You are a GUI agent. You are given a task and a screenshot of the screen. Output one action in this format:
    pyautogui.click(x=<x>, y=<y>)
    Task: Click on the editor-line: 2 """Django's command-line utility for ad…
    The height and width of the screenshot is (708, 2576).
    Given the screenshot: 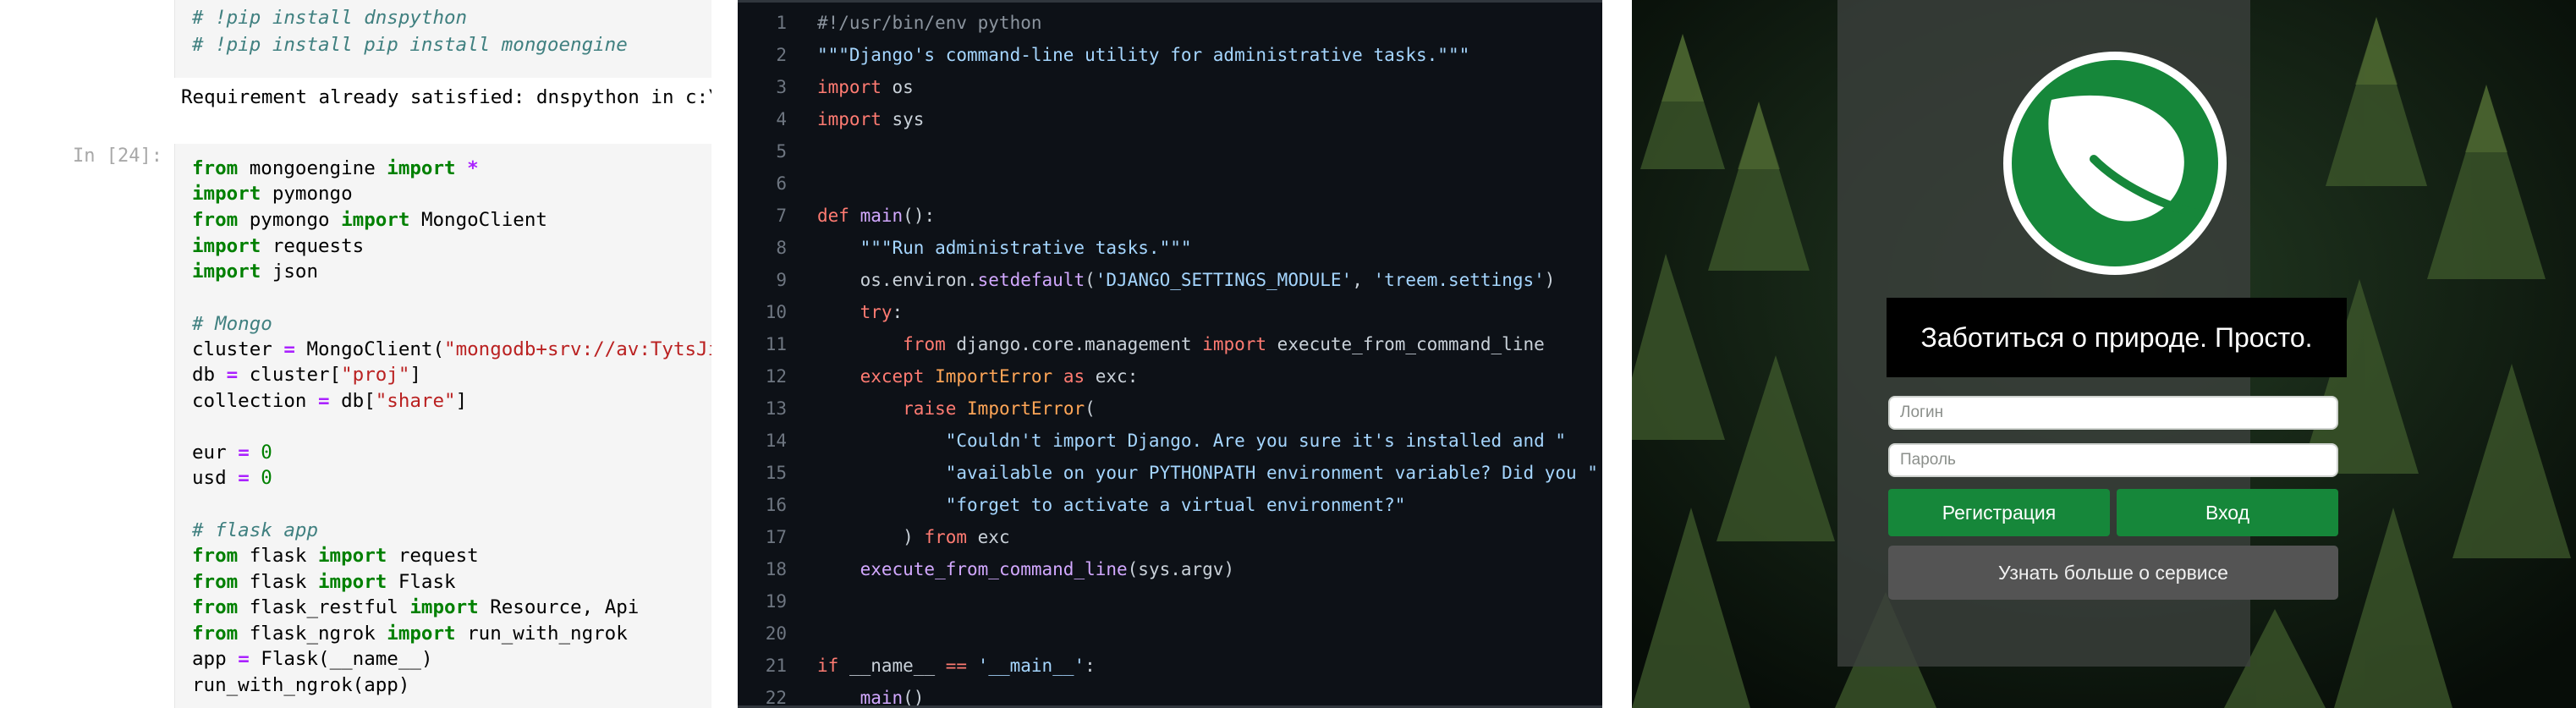 What is the action you would take?
    pyautogui.click(x=1170, y=55)
    